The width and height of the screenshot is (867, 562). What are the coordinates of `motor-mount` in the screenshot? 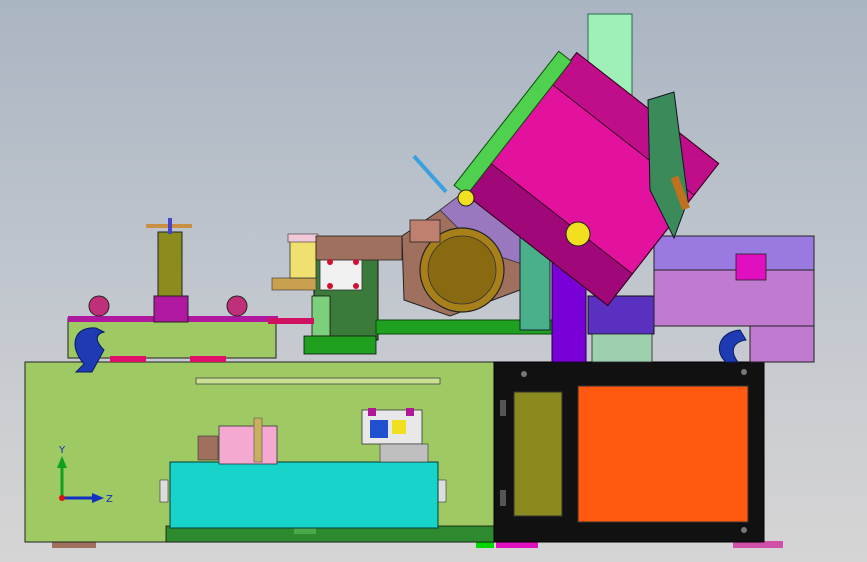 It's located at (425, 231).